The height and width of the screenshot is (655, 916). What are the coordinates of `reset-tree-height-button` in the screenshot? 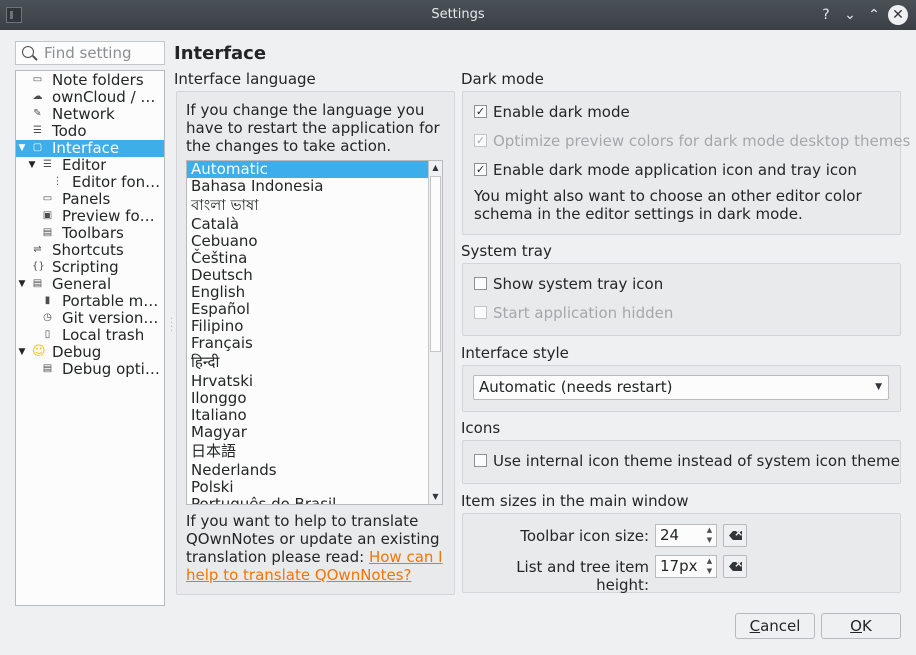 It's located at (735, 566).